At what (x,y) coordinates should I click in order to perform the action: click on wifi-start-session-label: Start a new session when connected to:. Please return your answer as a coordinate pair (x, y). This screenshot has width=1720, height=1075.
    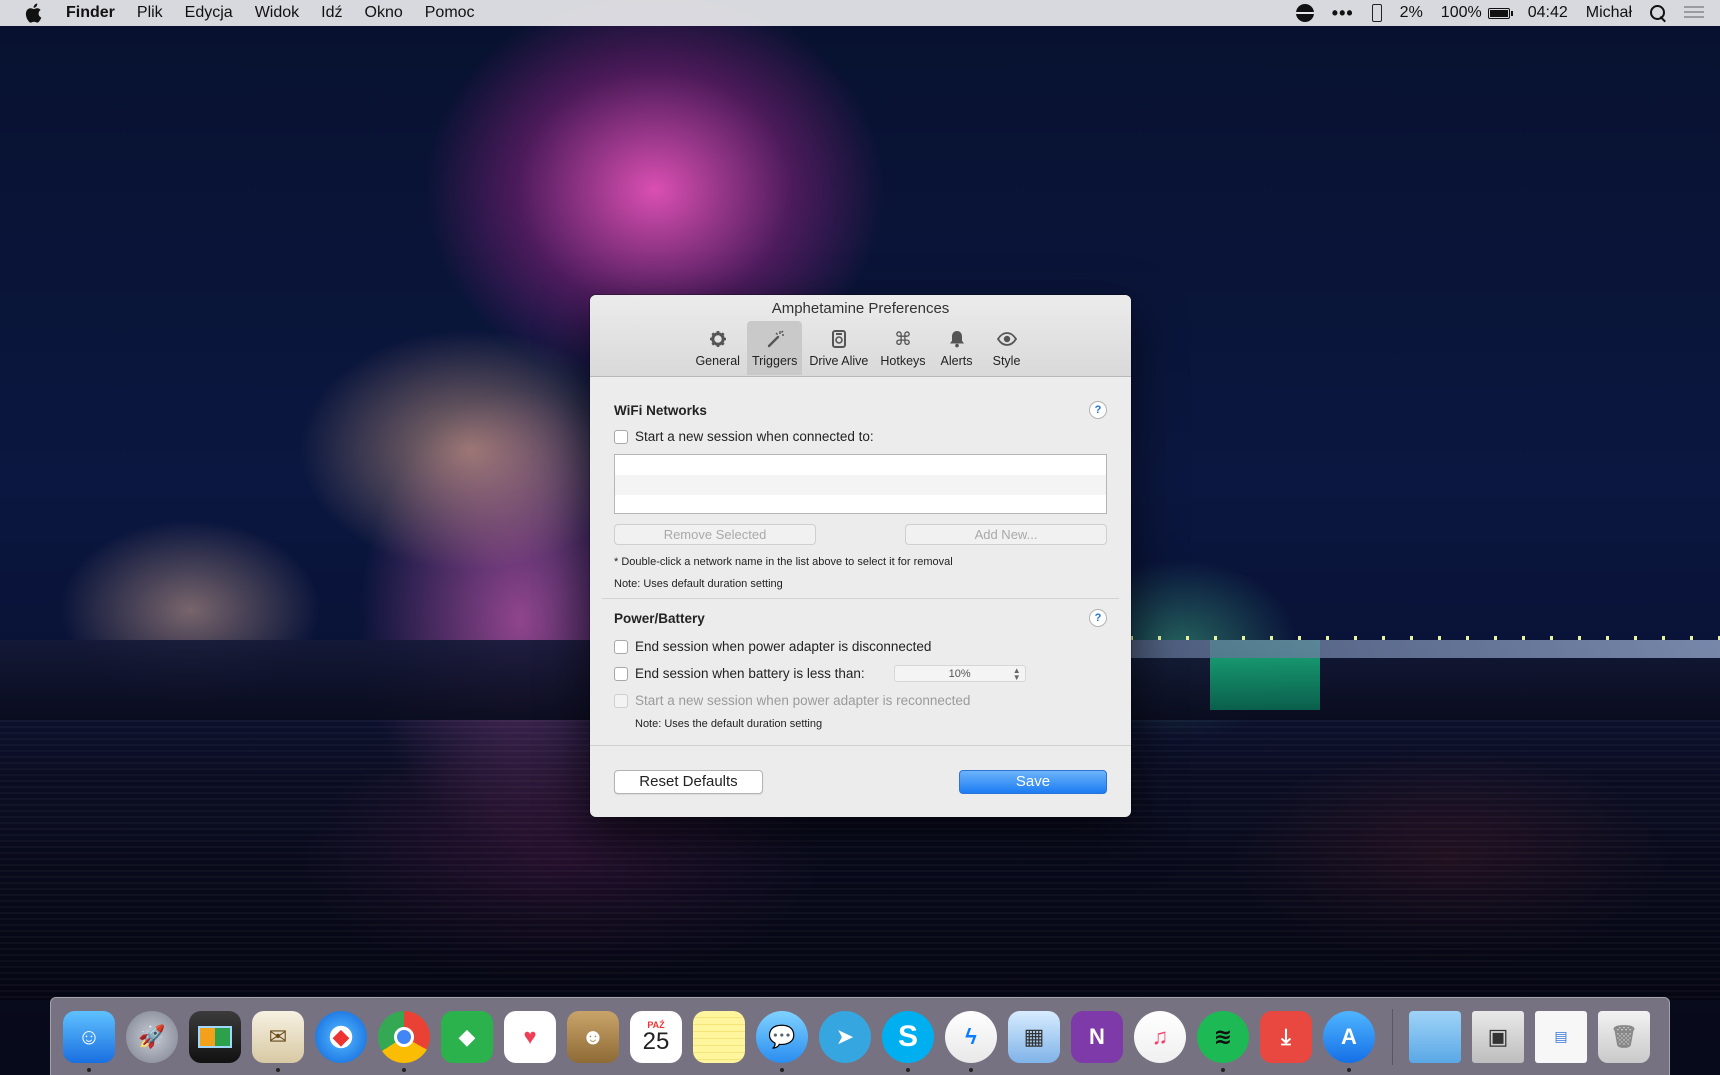
    Looking at the image, I should click on (754, 436).